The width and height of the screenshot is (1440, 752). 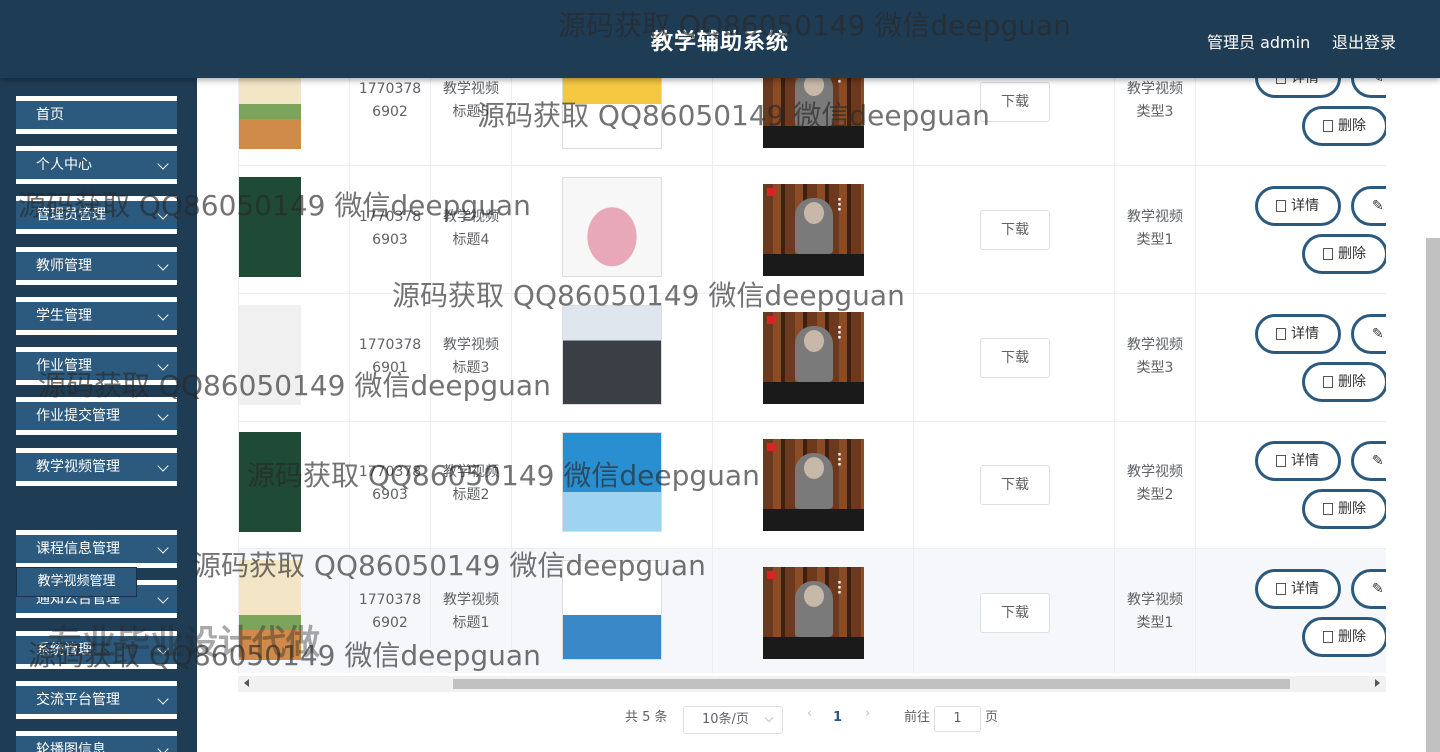 What do you see at coordinates (809, 713) in the screenshot?
I see `prev-page-icon: ‹` at bounding box center [809, 713].